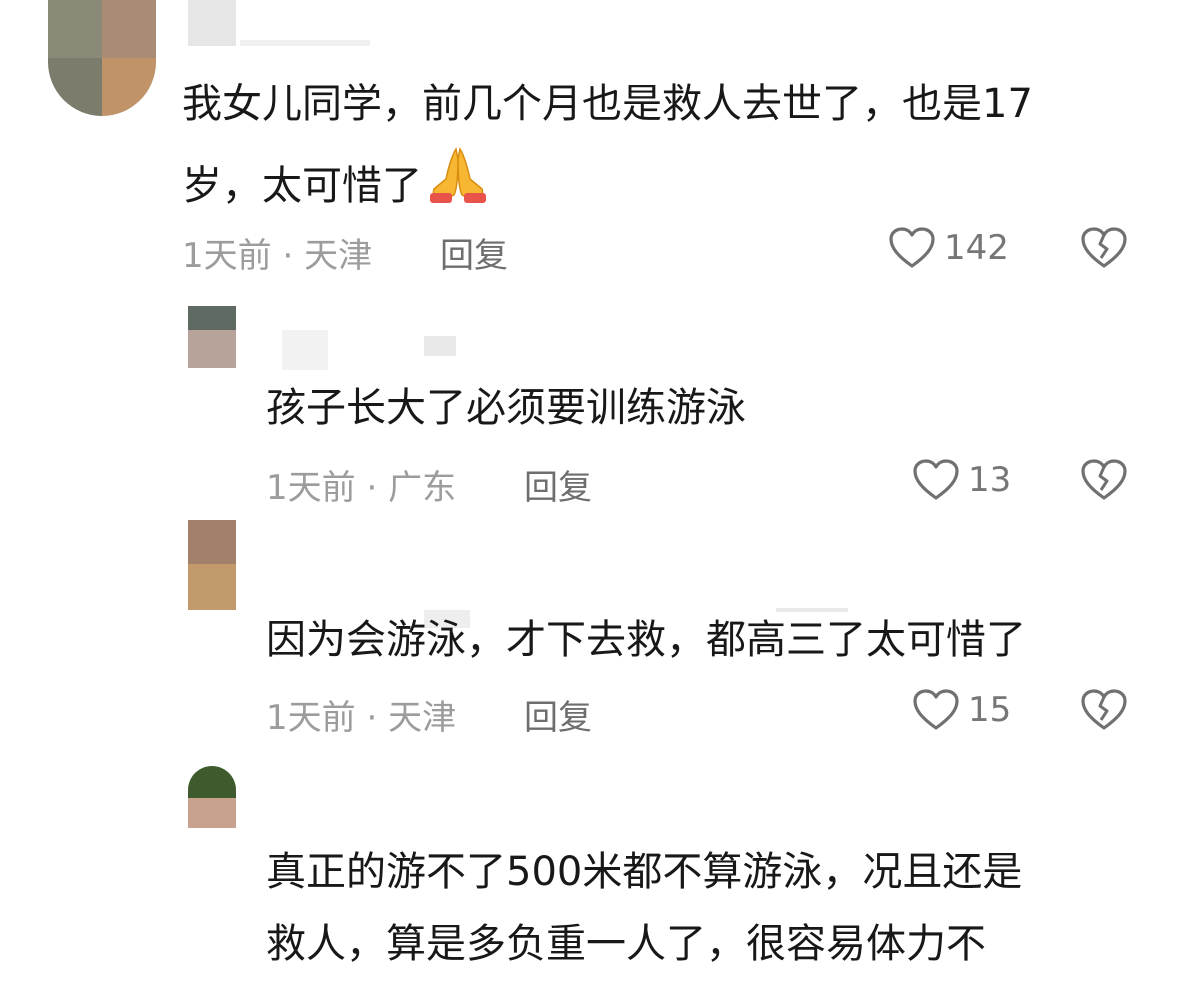  I want to click on praying-hands-icon, so click(458, 184).